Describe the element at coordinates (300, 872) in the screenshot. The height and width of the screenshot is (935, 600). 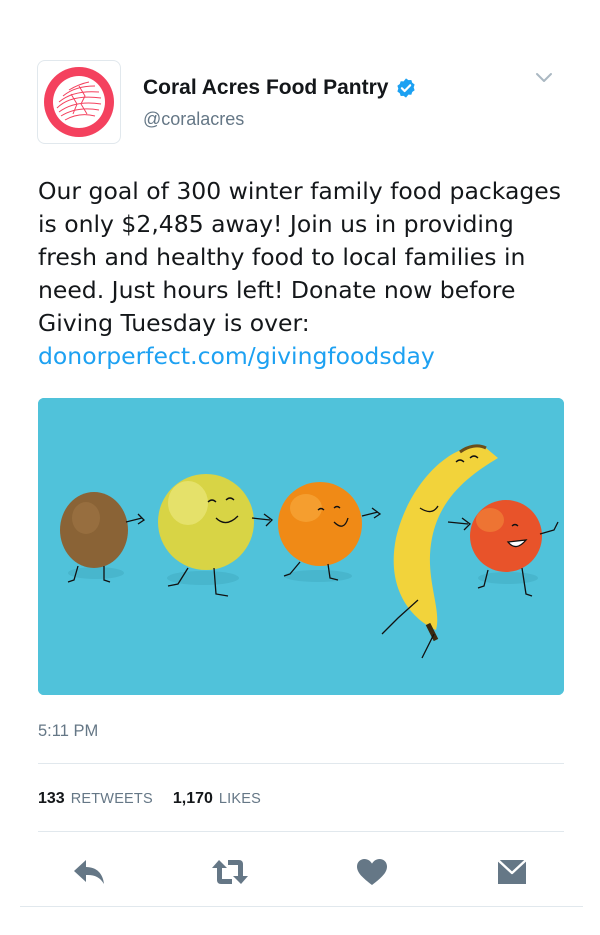
I see `tweet-action-bar` at that location.